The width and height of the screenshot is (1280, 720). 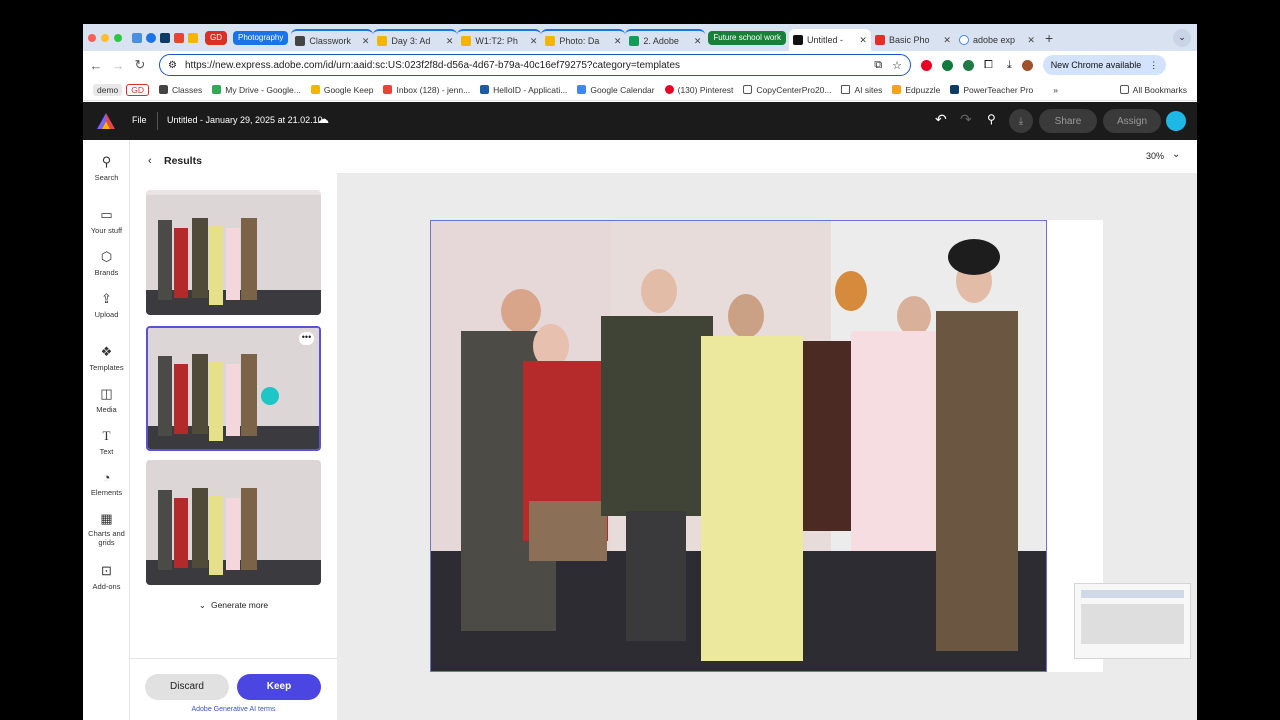 What do you see at coordinates (332, 40) in the screenshot?
I see `browser-tab: Classwork ✕` at bounding box center [332, 40].